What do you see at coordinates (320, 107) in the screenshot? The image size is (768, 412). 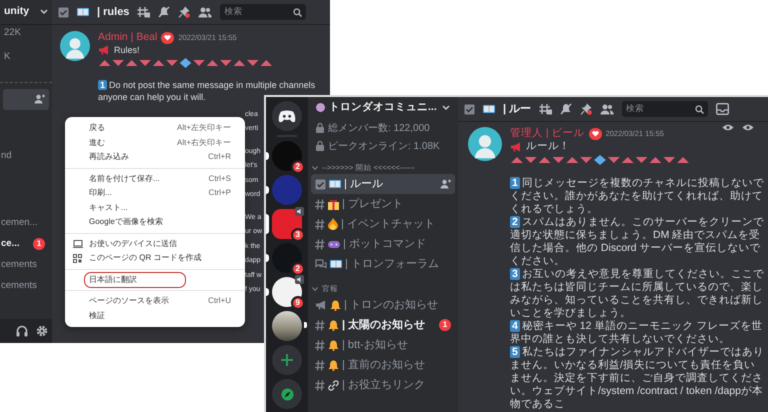 I see `server-emblem-icon` at bounding box center [320, 107].